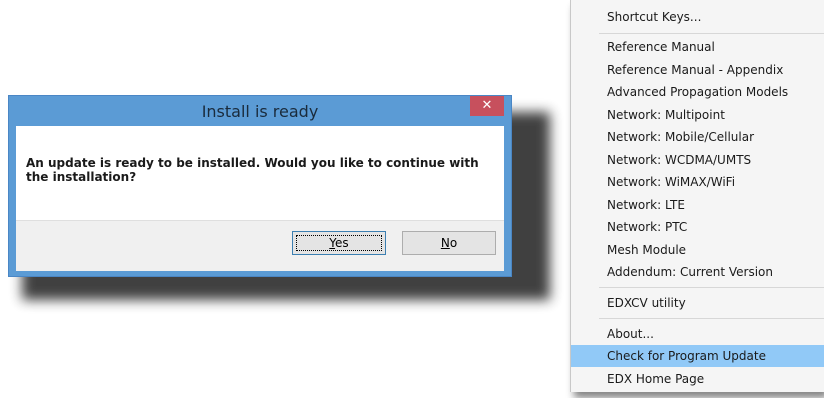  Describe the element at coordinates (260, 245) in the screenshot. I see `dialog-footer: Yes No` at that location.